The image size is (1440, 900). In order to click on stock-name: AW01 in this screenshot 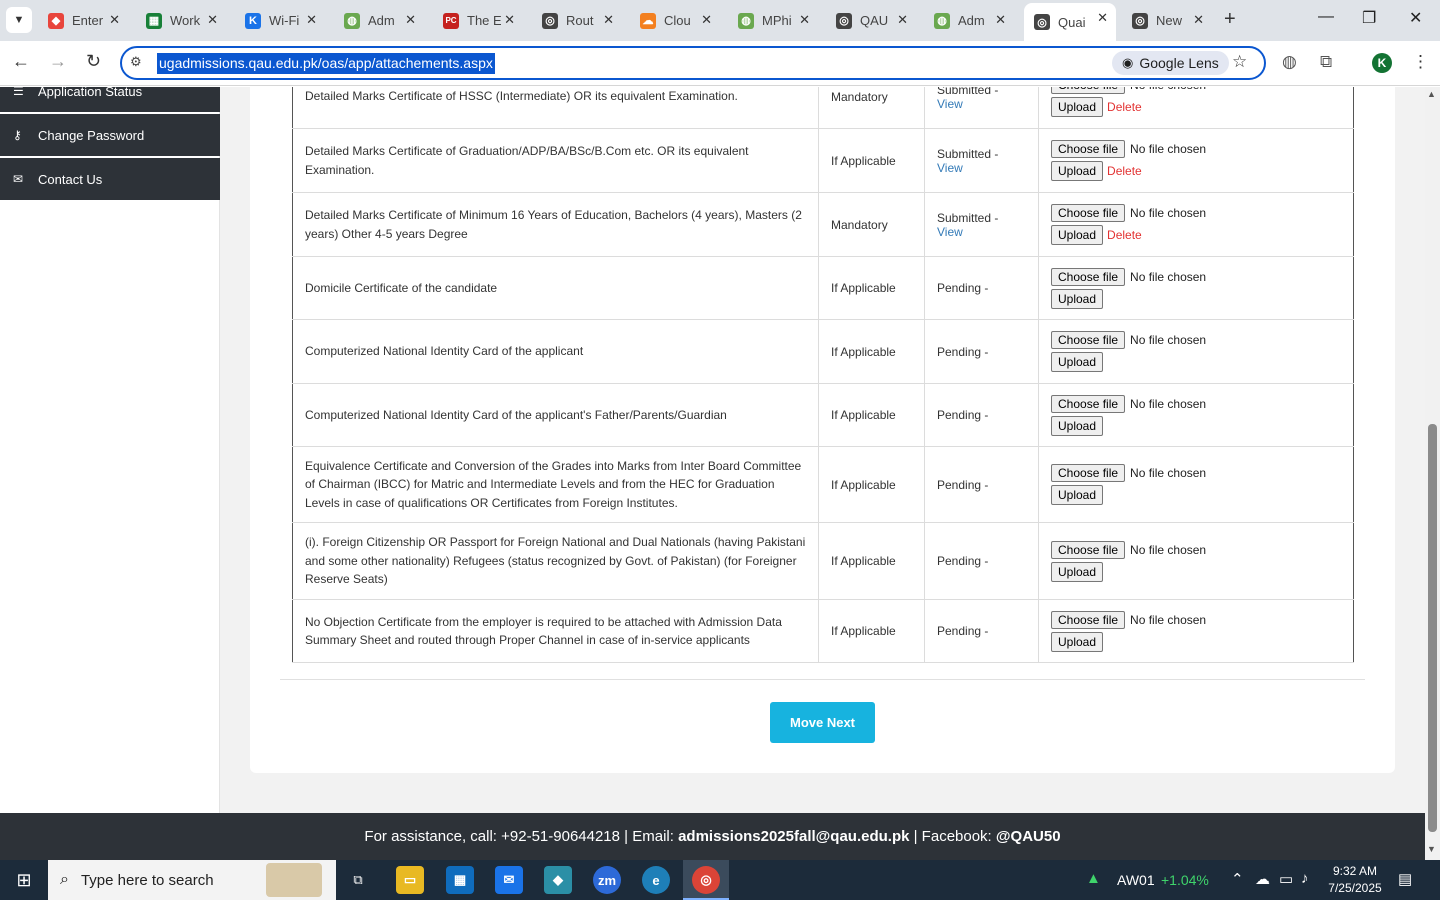, I will do `click(1136, 880)`.